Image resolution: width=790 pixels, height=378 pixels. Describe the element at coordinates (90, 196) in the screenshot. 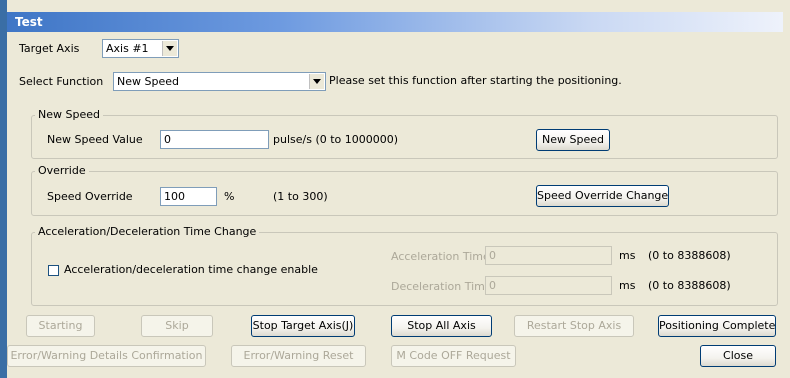

I see `speed-override-label: Speed Override` at that location.